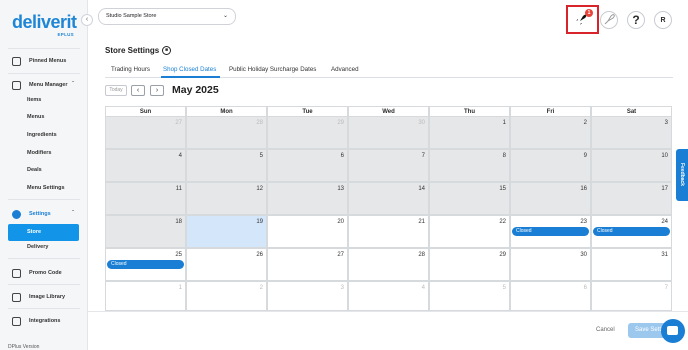 Image resolution: width=688 pixels, height=350 pixels. Describe the element at coordinates (138, 90) in the screenshot. I see `prev-month-button: ‹` at that location.